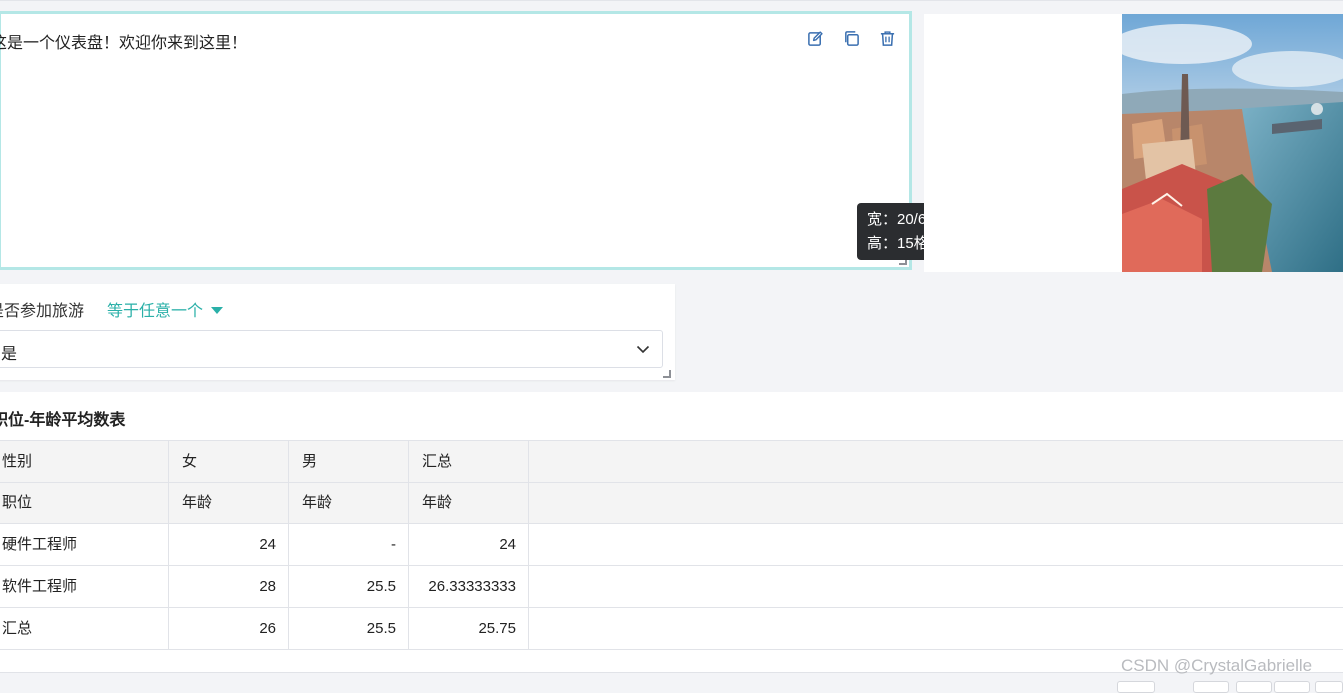 The height and width of the screenshot is (693, 1343). I want to click on card-toolbar, so click(851, 38).